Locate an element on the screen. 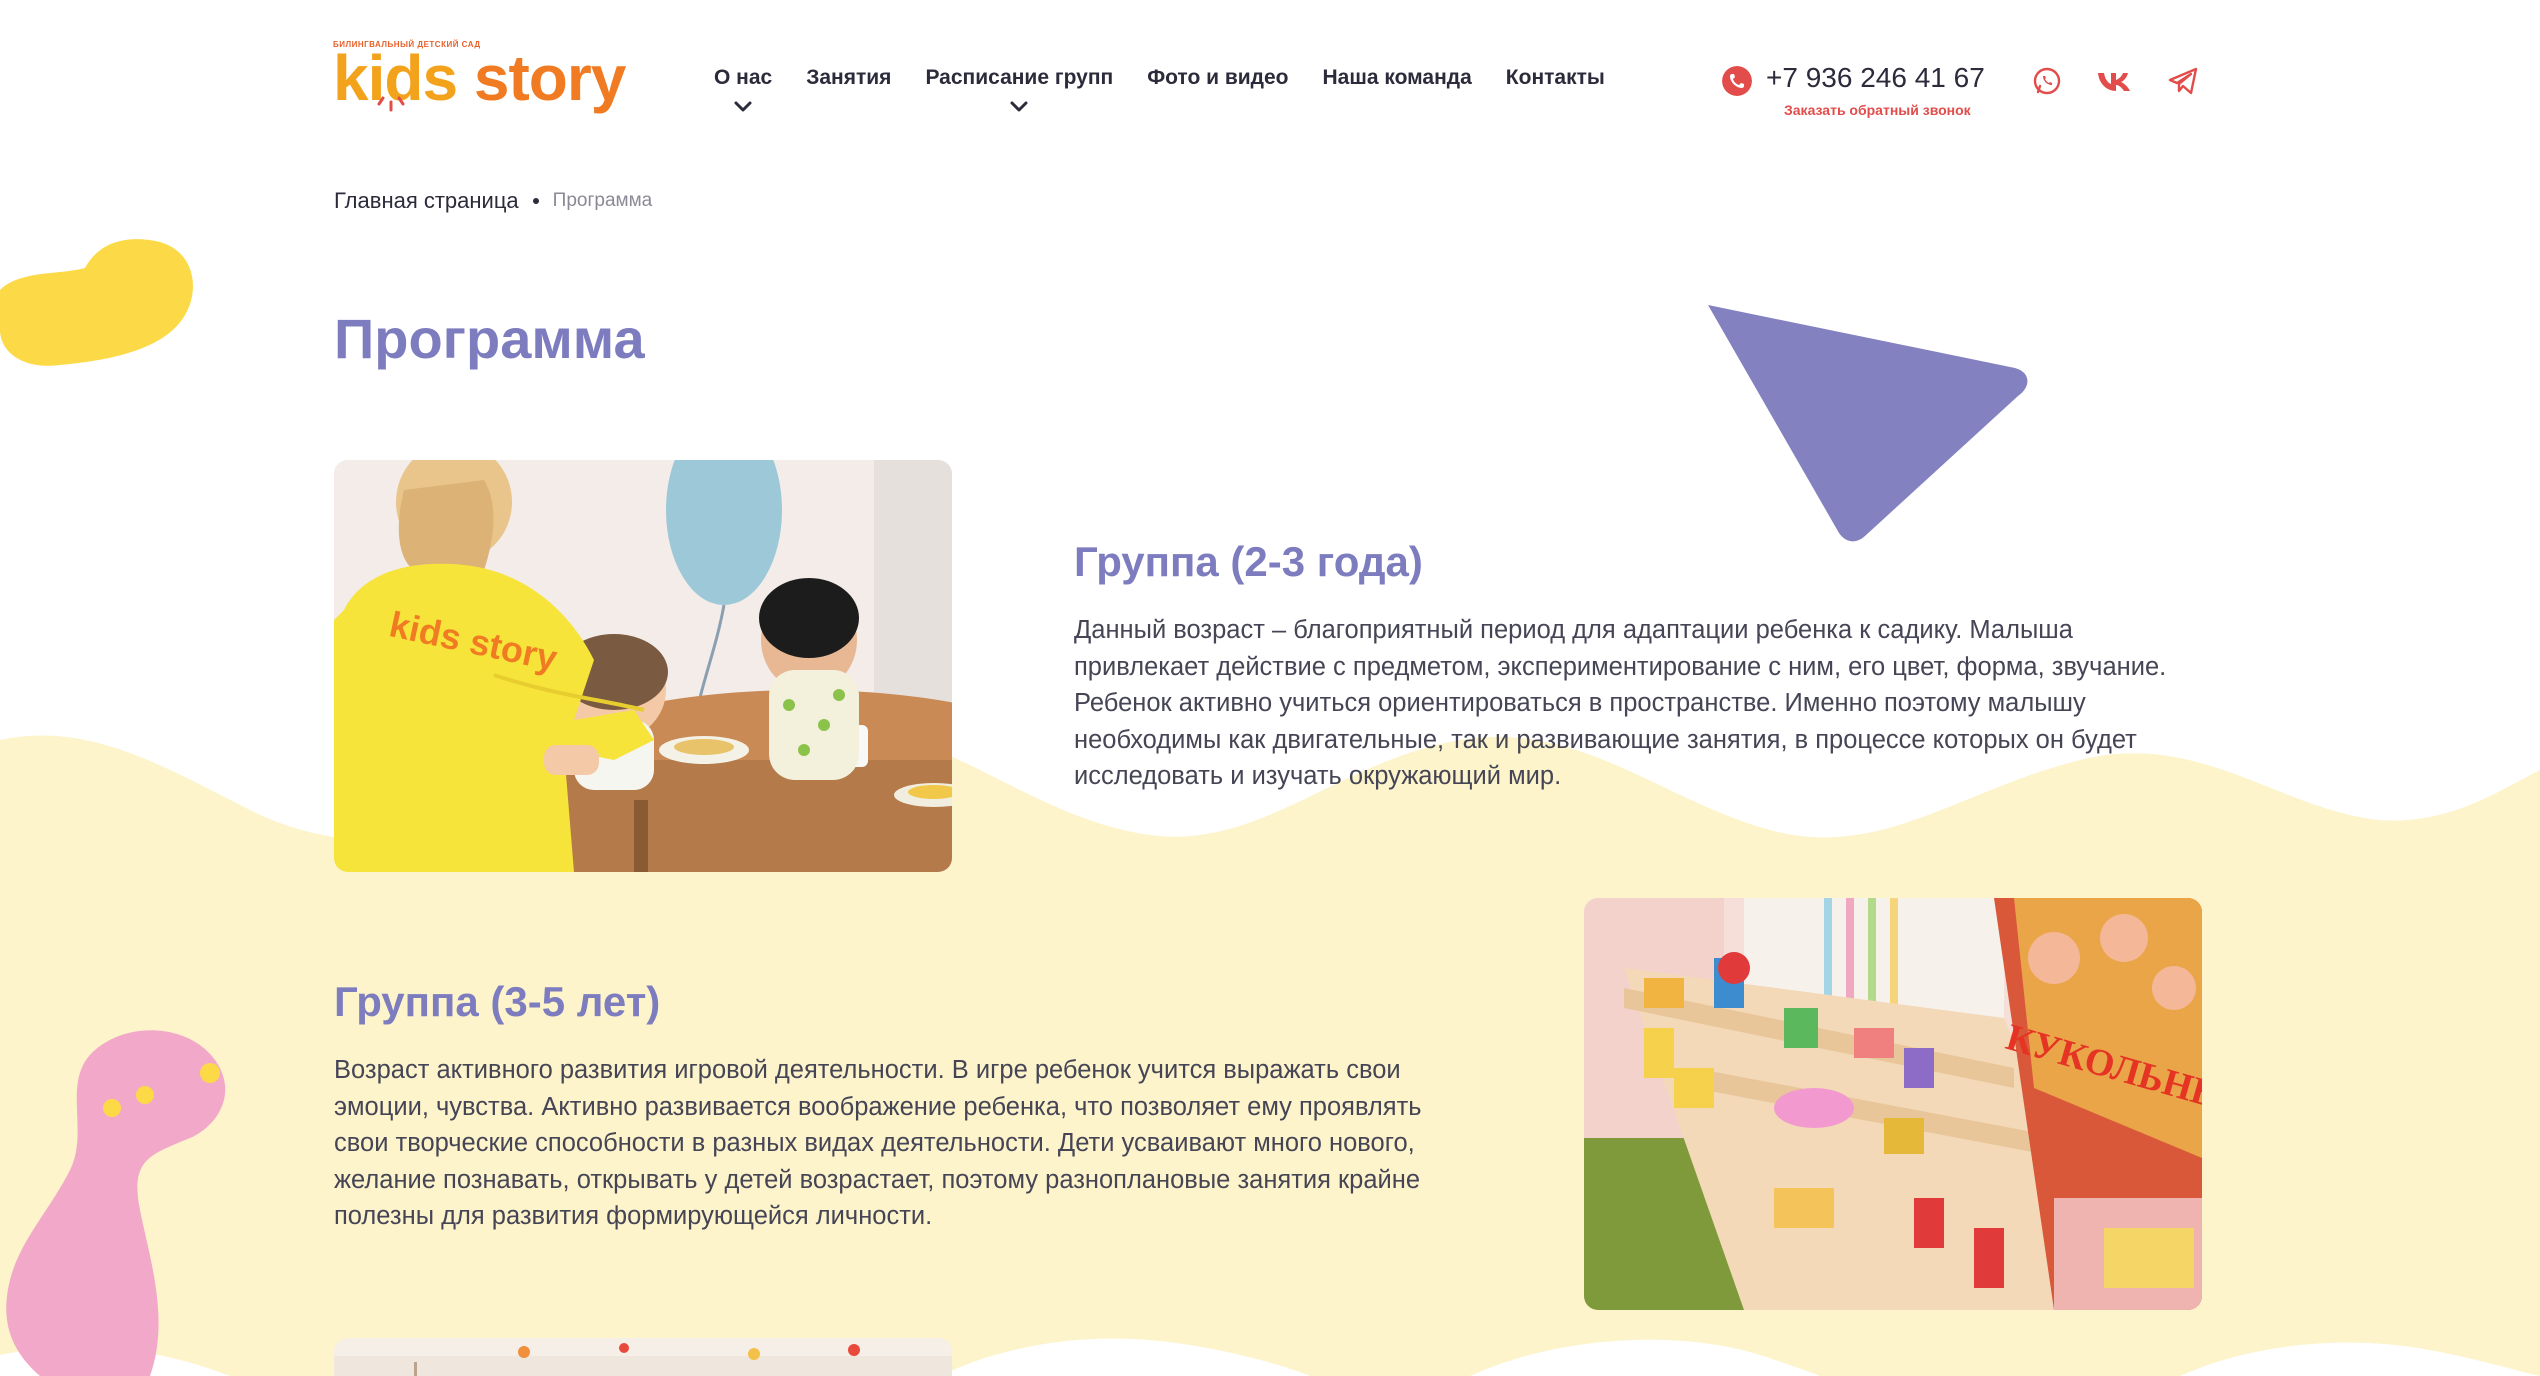  nav-media-label: Фото и видео is located at coordinates (1218, 77).